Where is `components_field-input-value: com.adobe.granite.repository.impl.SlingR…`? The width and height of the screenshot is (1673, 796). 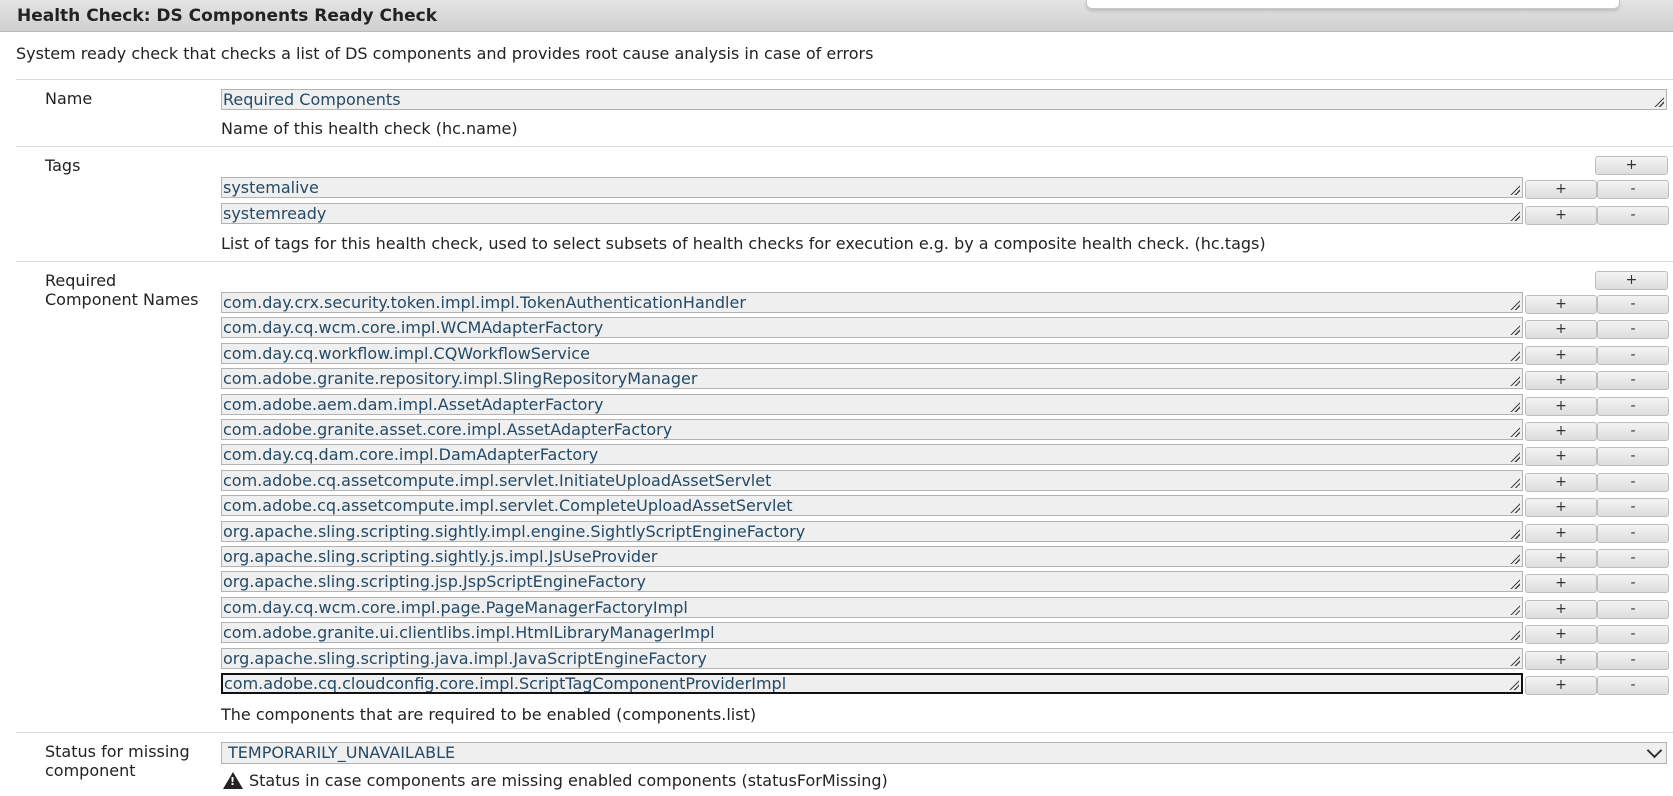 components_field-input-value: com.adobe.granite.repository.impl.SlingR… is located at coordinates (460, 379).